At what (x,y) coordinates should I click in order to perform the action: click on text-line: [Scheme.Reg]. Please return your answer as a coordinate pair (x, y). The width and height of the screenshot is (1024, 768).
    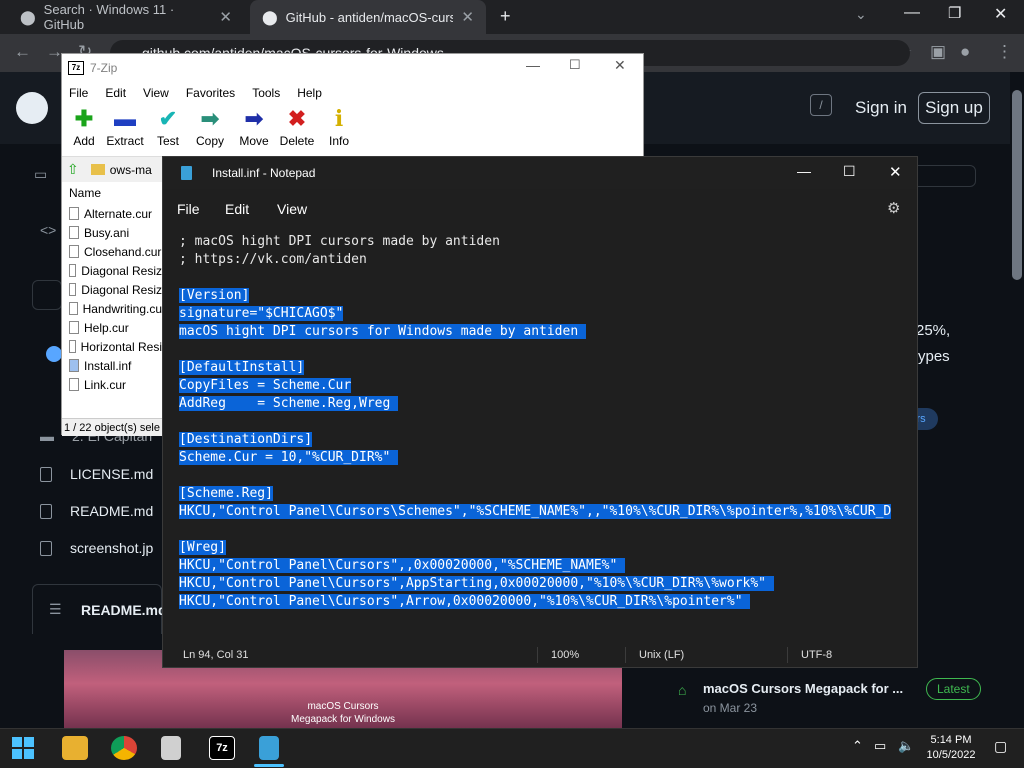
    Looking at the image, I should click on (226, 494).